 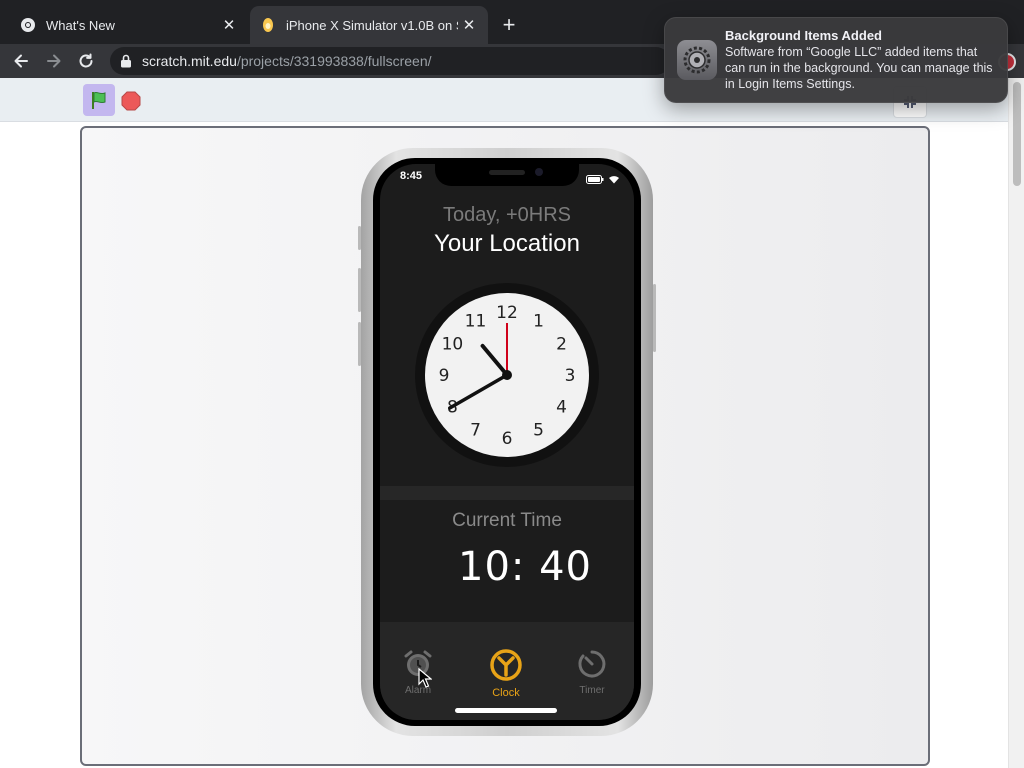 What do you see at coordinates (28, 25) in the screenshot?
I see `chrome-icon` at bounding box center [28, 25].